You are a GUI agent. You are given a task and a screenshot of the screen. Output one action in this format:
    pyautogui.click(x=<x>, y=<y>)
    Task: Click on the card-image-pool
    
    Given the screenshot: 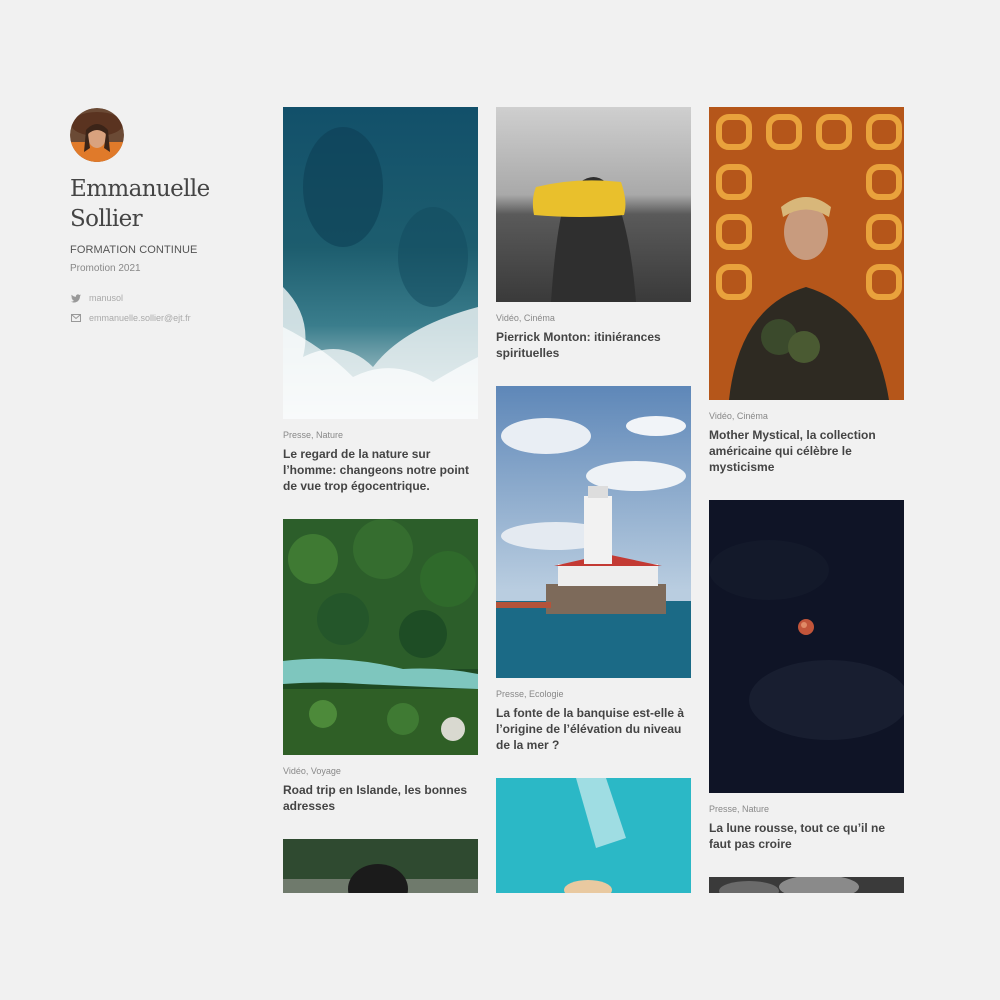 What is the action you would take?
    pyautogui.click(x=593, y=838)
    